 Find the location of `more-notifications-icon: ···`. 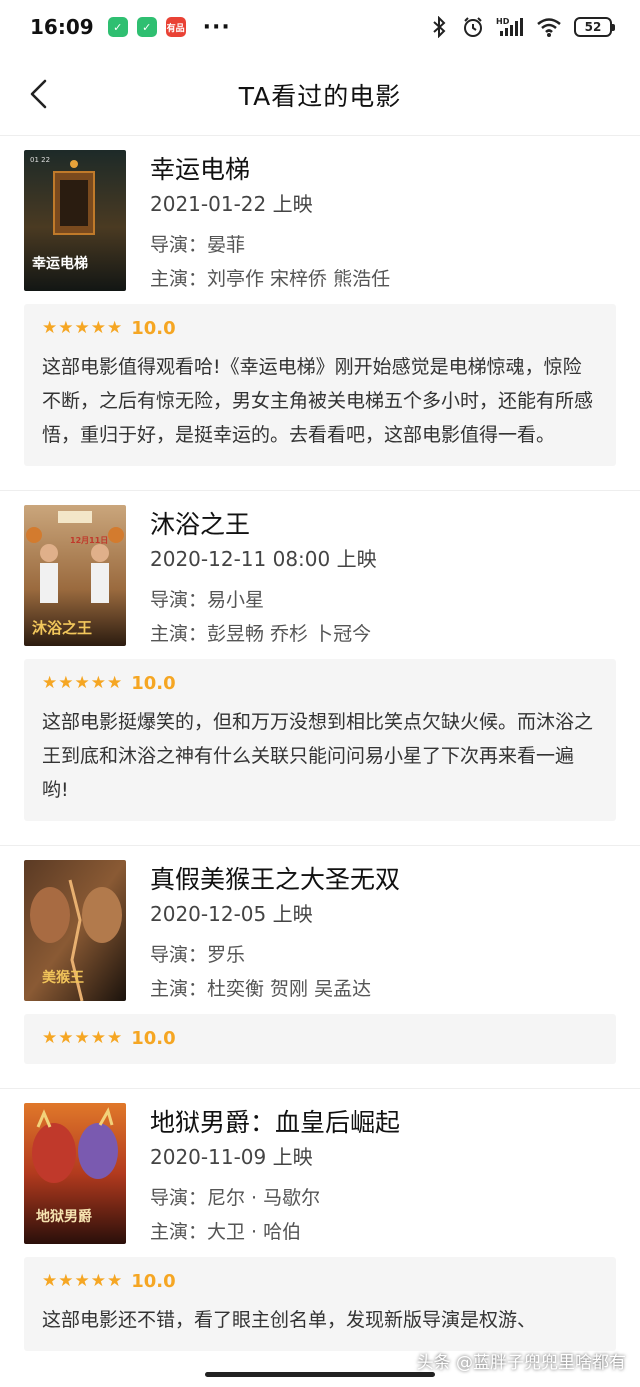

more-notifications-icon: ··· is located at coordinates (216, 27).